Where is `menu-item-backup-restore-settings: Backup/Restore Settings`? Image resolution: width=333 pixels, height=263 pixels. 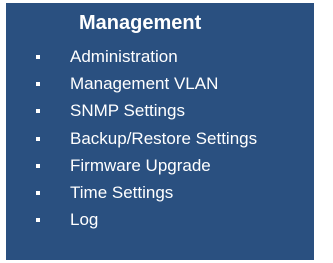
menu-item-backup-restore-settings: Backup/Restore Settings is located at coordinates (160, 141).